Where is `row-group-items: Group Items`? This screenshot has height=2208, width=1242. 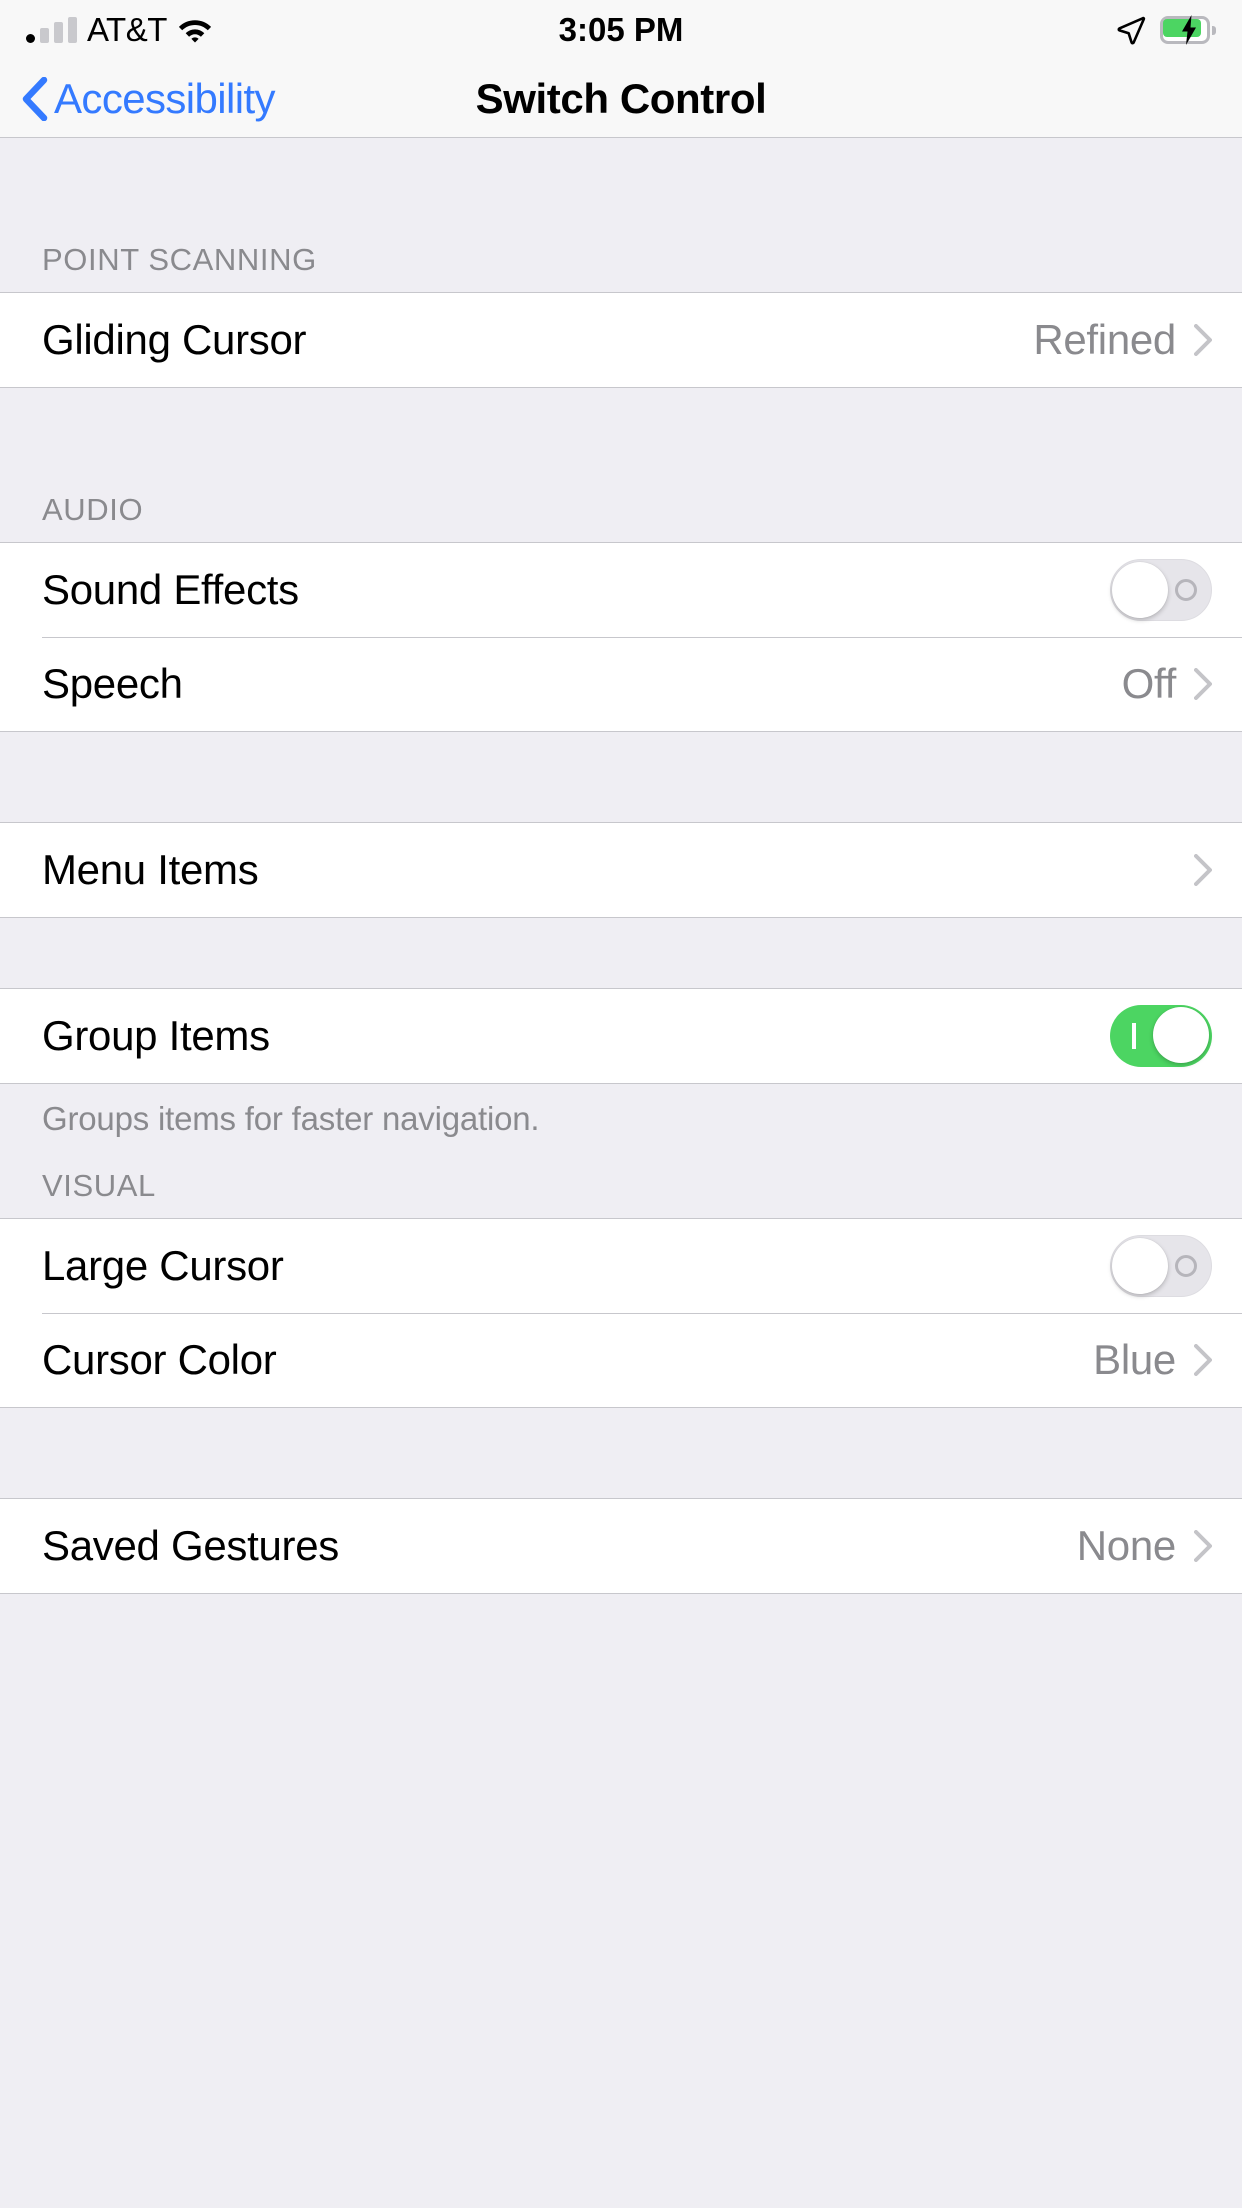 row-group-items: Group Items is located at coordinates (621, 1036).